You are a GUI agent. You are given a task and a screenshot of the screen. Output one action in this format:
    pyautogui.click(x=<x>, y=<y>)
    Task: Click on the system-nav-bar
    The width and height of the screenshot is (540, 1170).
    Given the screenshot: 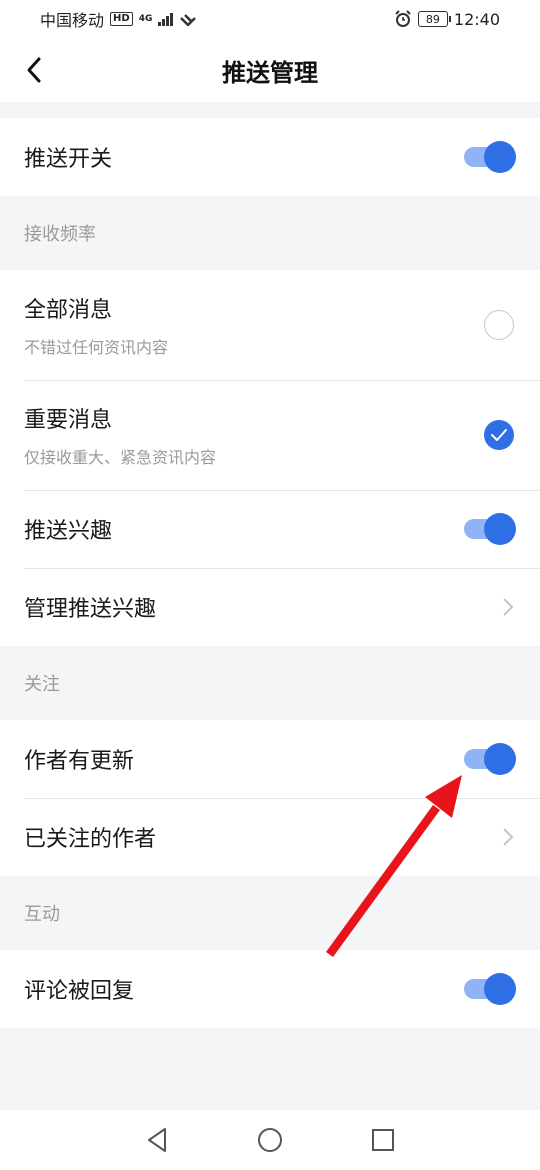 What is the action you would take?
    pyautogui.click(x=270, y=1140)
    